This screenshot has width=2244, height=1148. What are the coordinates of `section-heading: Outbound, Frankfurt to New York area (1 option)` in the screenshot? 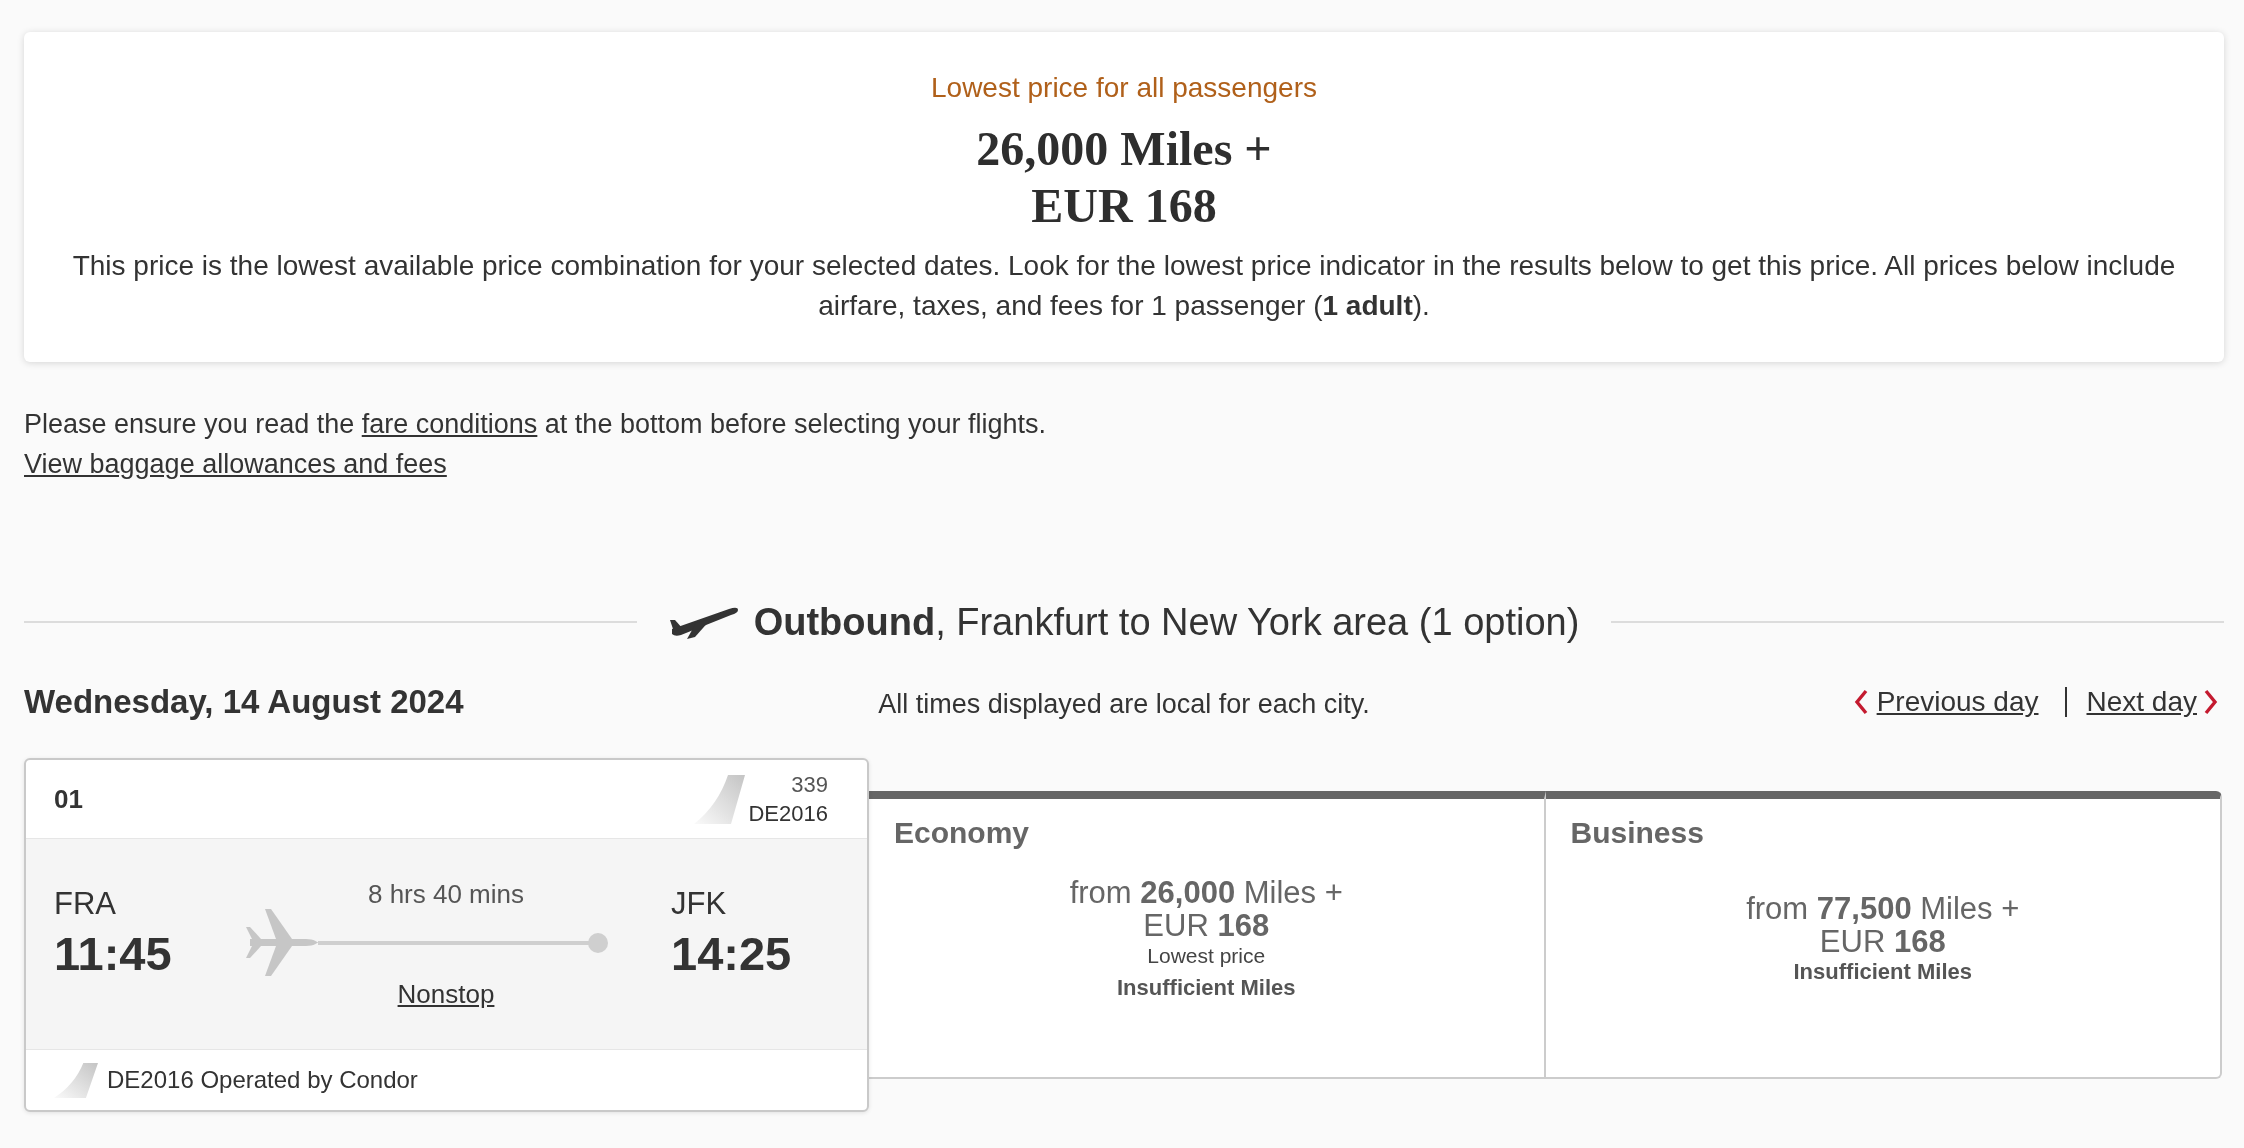 It's located at (1166, 622).